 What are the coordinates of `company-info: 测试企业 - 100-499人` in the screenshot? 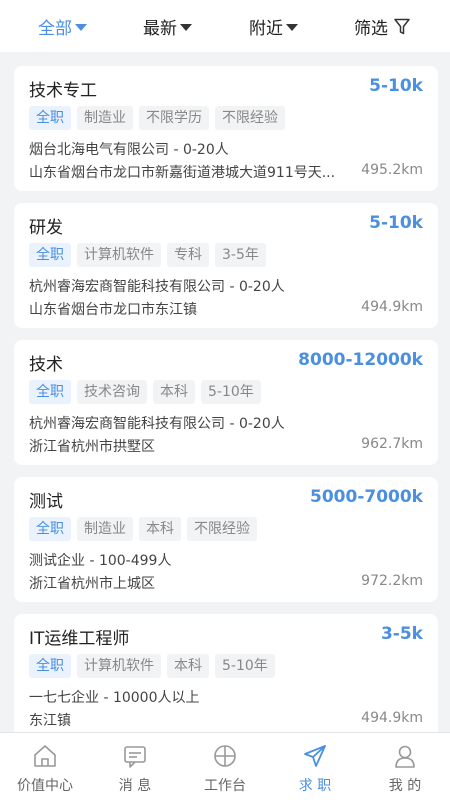 It's located at (100, 561).